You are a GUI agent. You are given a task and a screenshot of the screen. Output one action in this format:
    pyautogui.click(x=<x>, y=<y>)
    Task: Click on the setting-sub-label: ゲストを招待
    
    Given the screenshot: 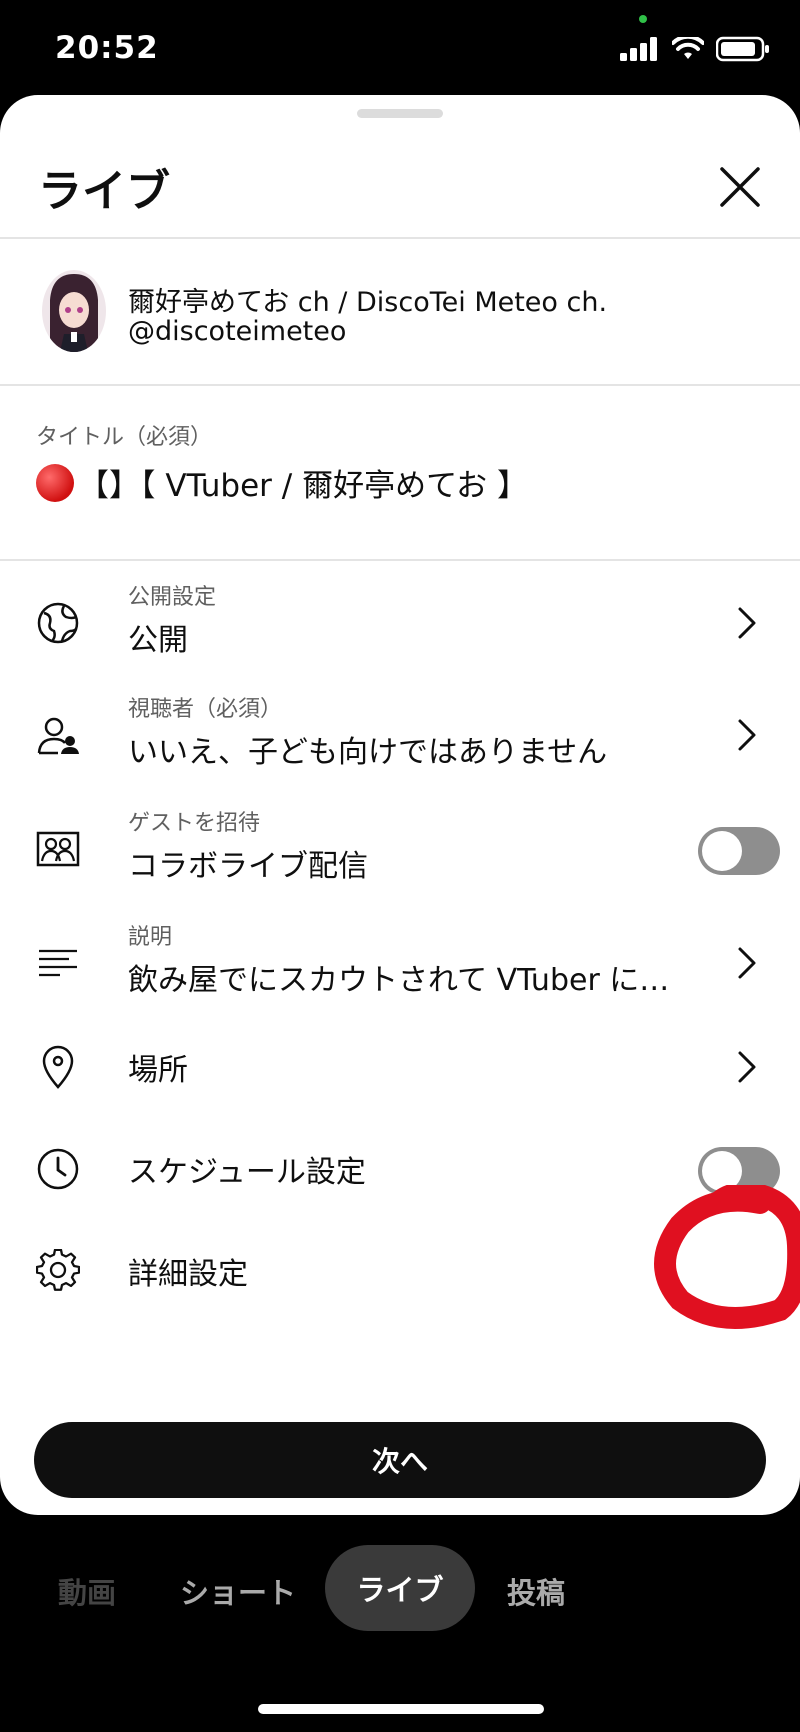 What is the action you would take?
    pyautogui.click(x=194, y=823)
    